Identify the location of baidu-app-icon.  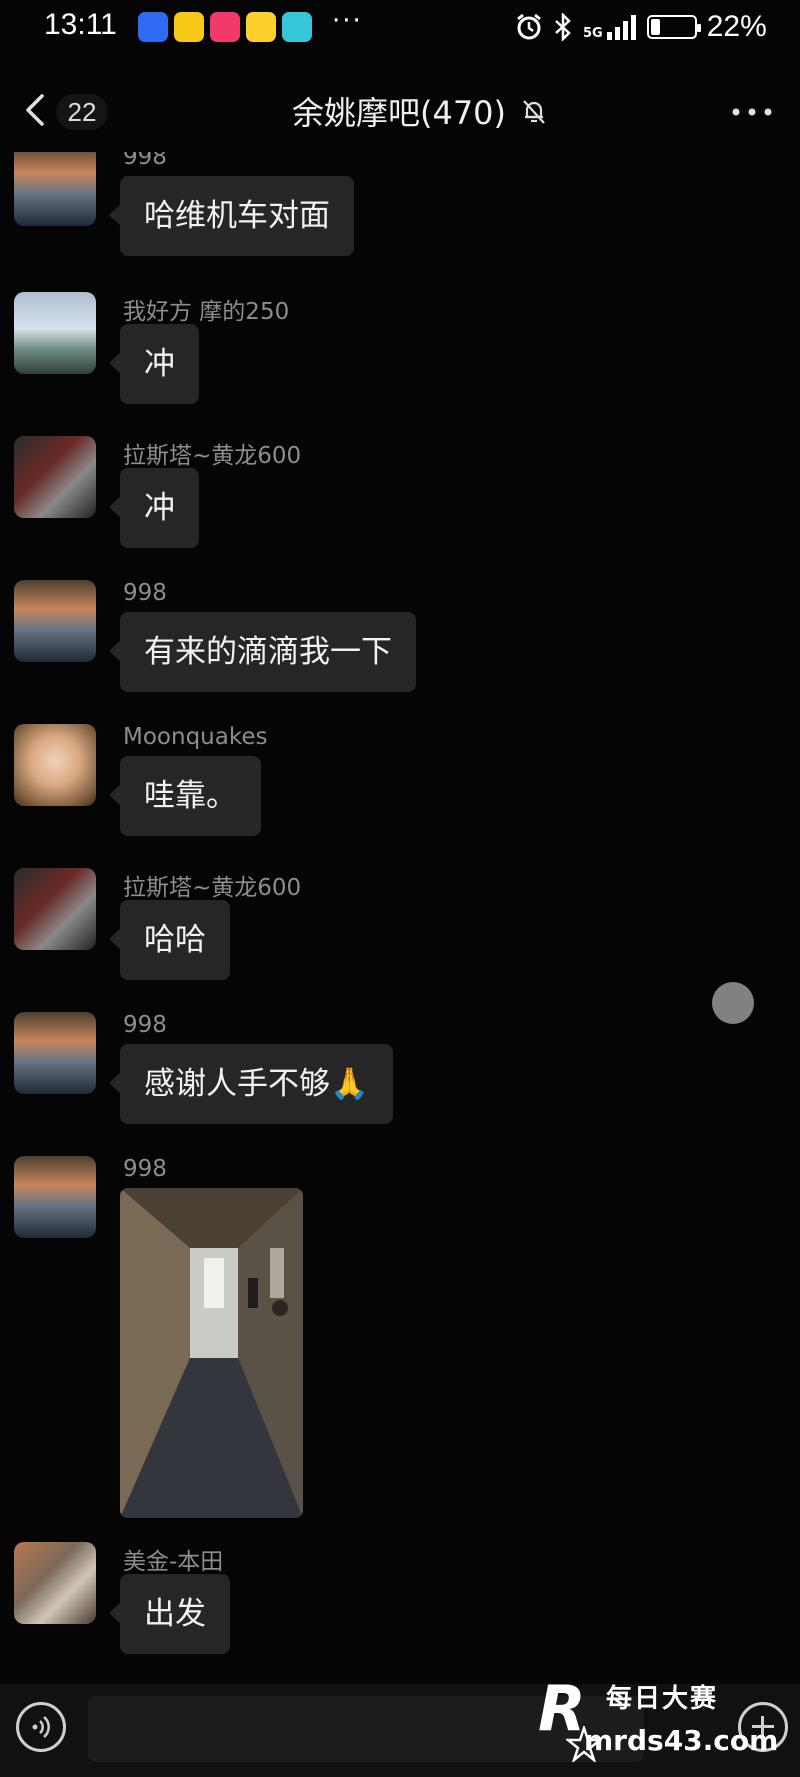
(153, 27).